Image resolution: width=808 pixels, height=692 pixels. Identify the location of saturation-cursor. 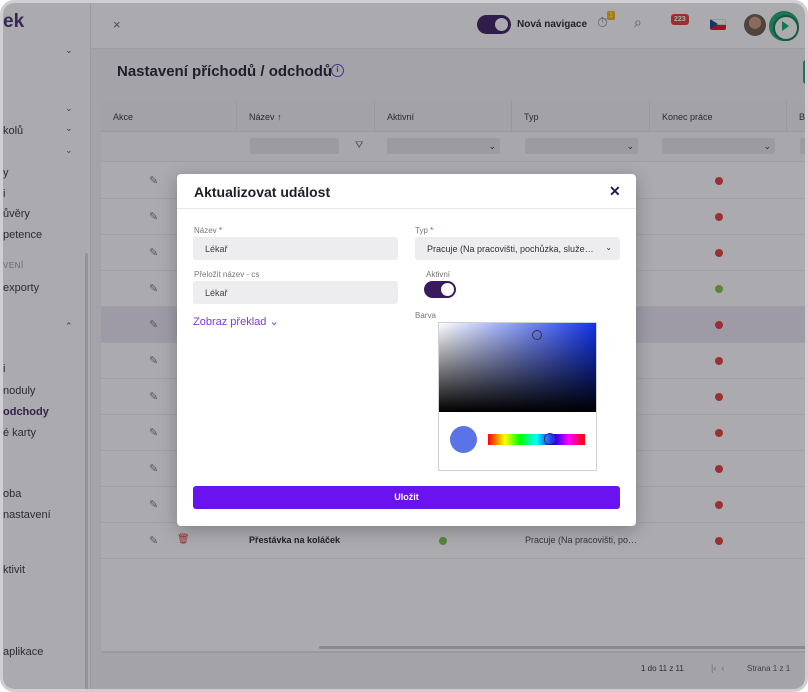
(537, 335).